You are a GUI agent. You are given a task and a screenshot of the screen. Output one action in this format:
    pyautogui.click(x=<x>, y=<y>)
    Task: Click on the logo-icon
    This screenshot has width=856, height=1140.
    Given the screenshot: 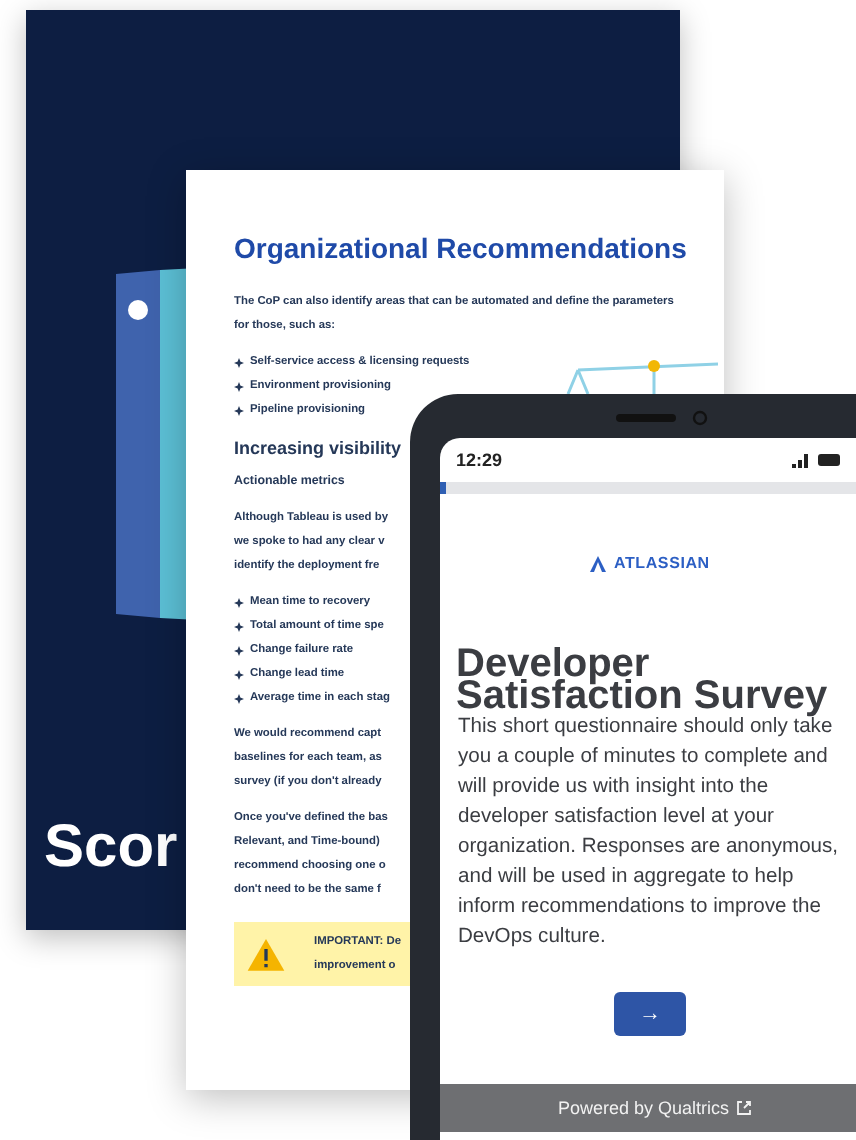 What is the action you would take?
    pyautogui.click(x=598, y=563)
    